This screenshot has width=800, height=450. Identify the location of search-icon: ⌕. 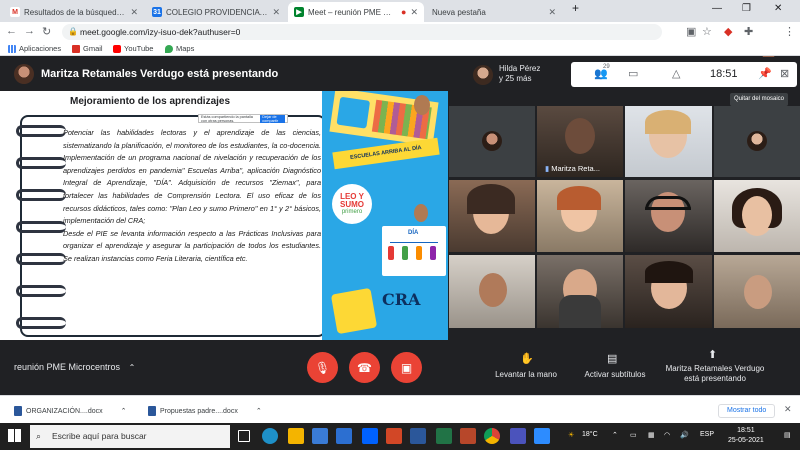
(39, 436).